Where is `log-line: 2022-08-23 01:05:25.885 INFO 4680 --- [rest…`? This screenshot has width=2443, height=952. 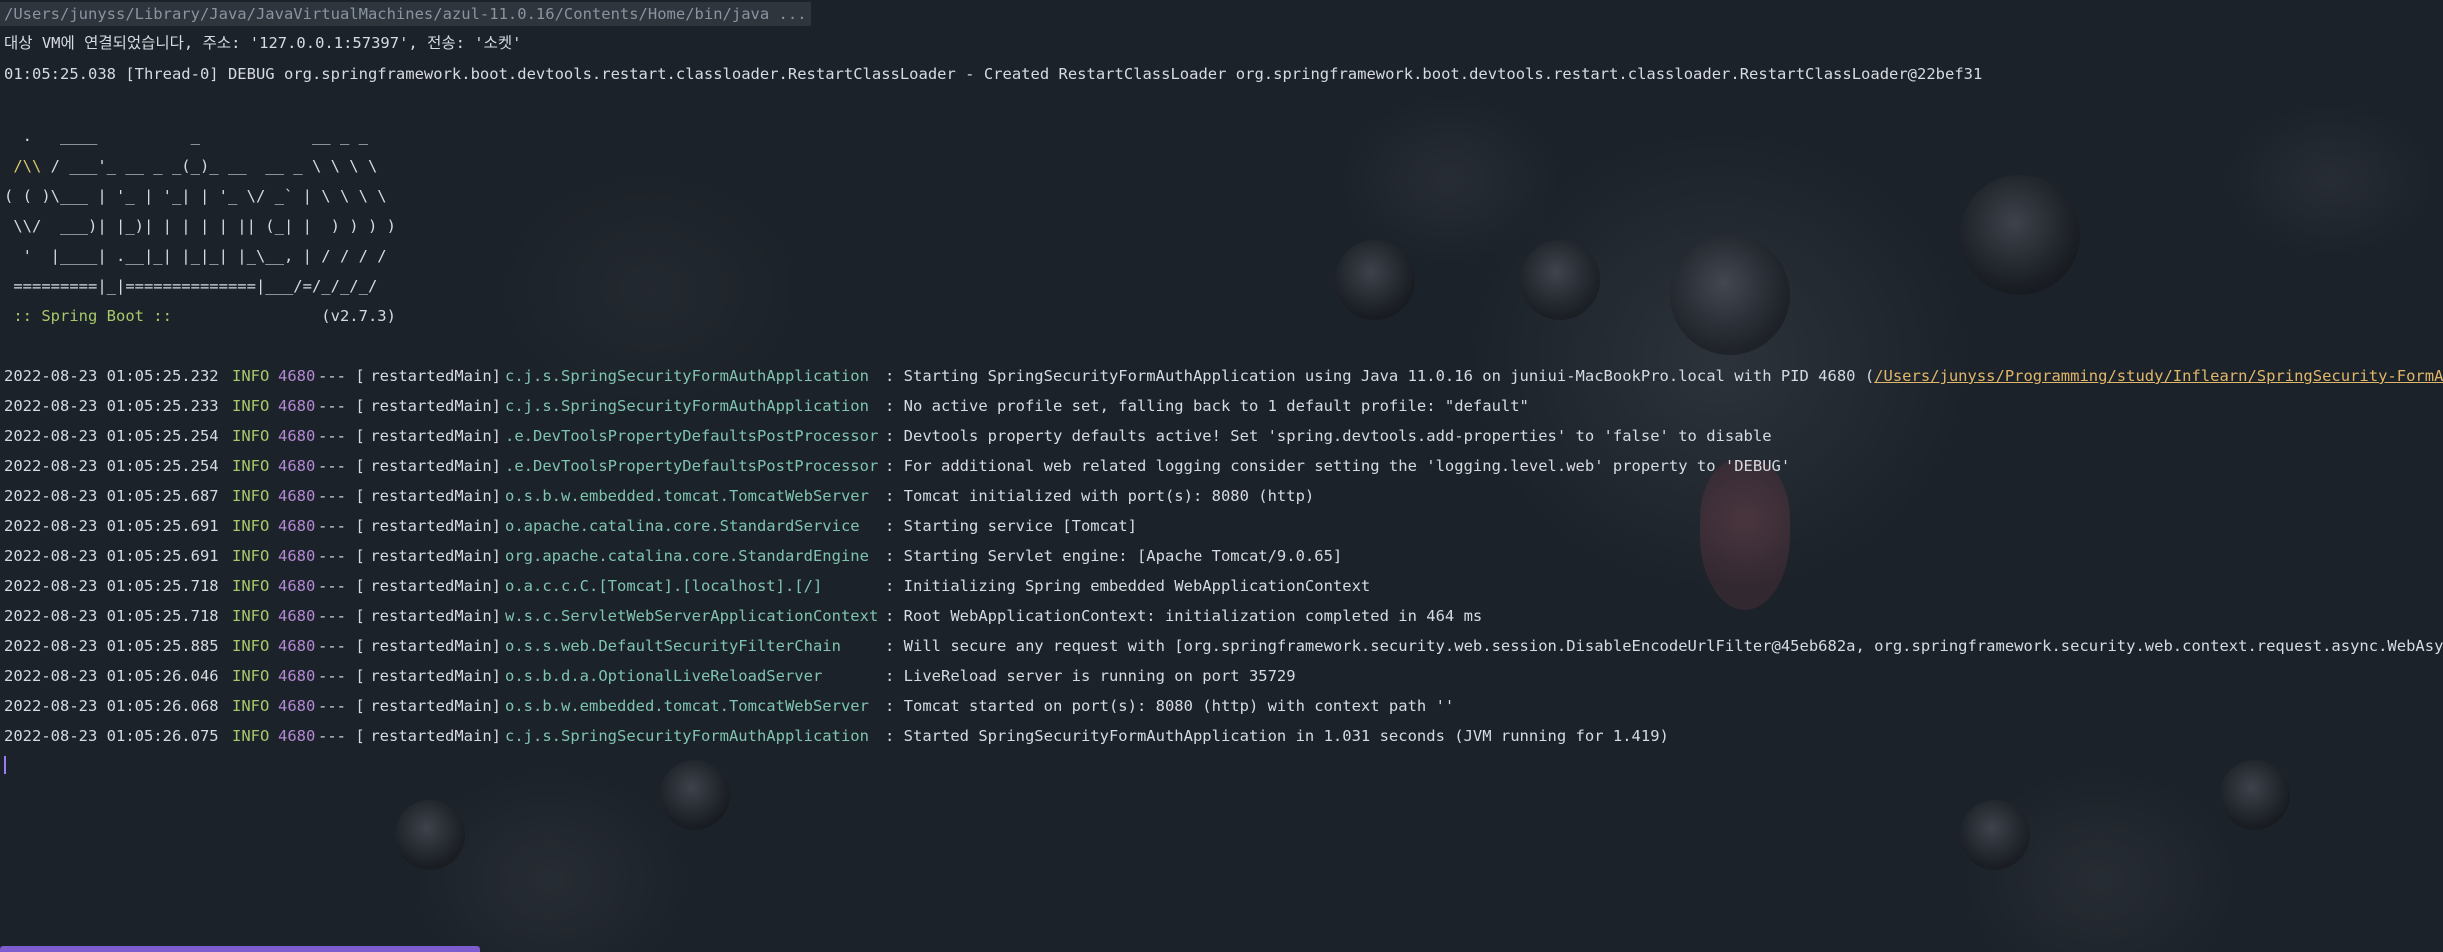
log-line: 2022-08-23 01:05:25.885 INFO 4680 --- [rest… is located at coordinates (1223, 646).